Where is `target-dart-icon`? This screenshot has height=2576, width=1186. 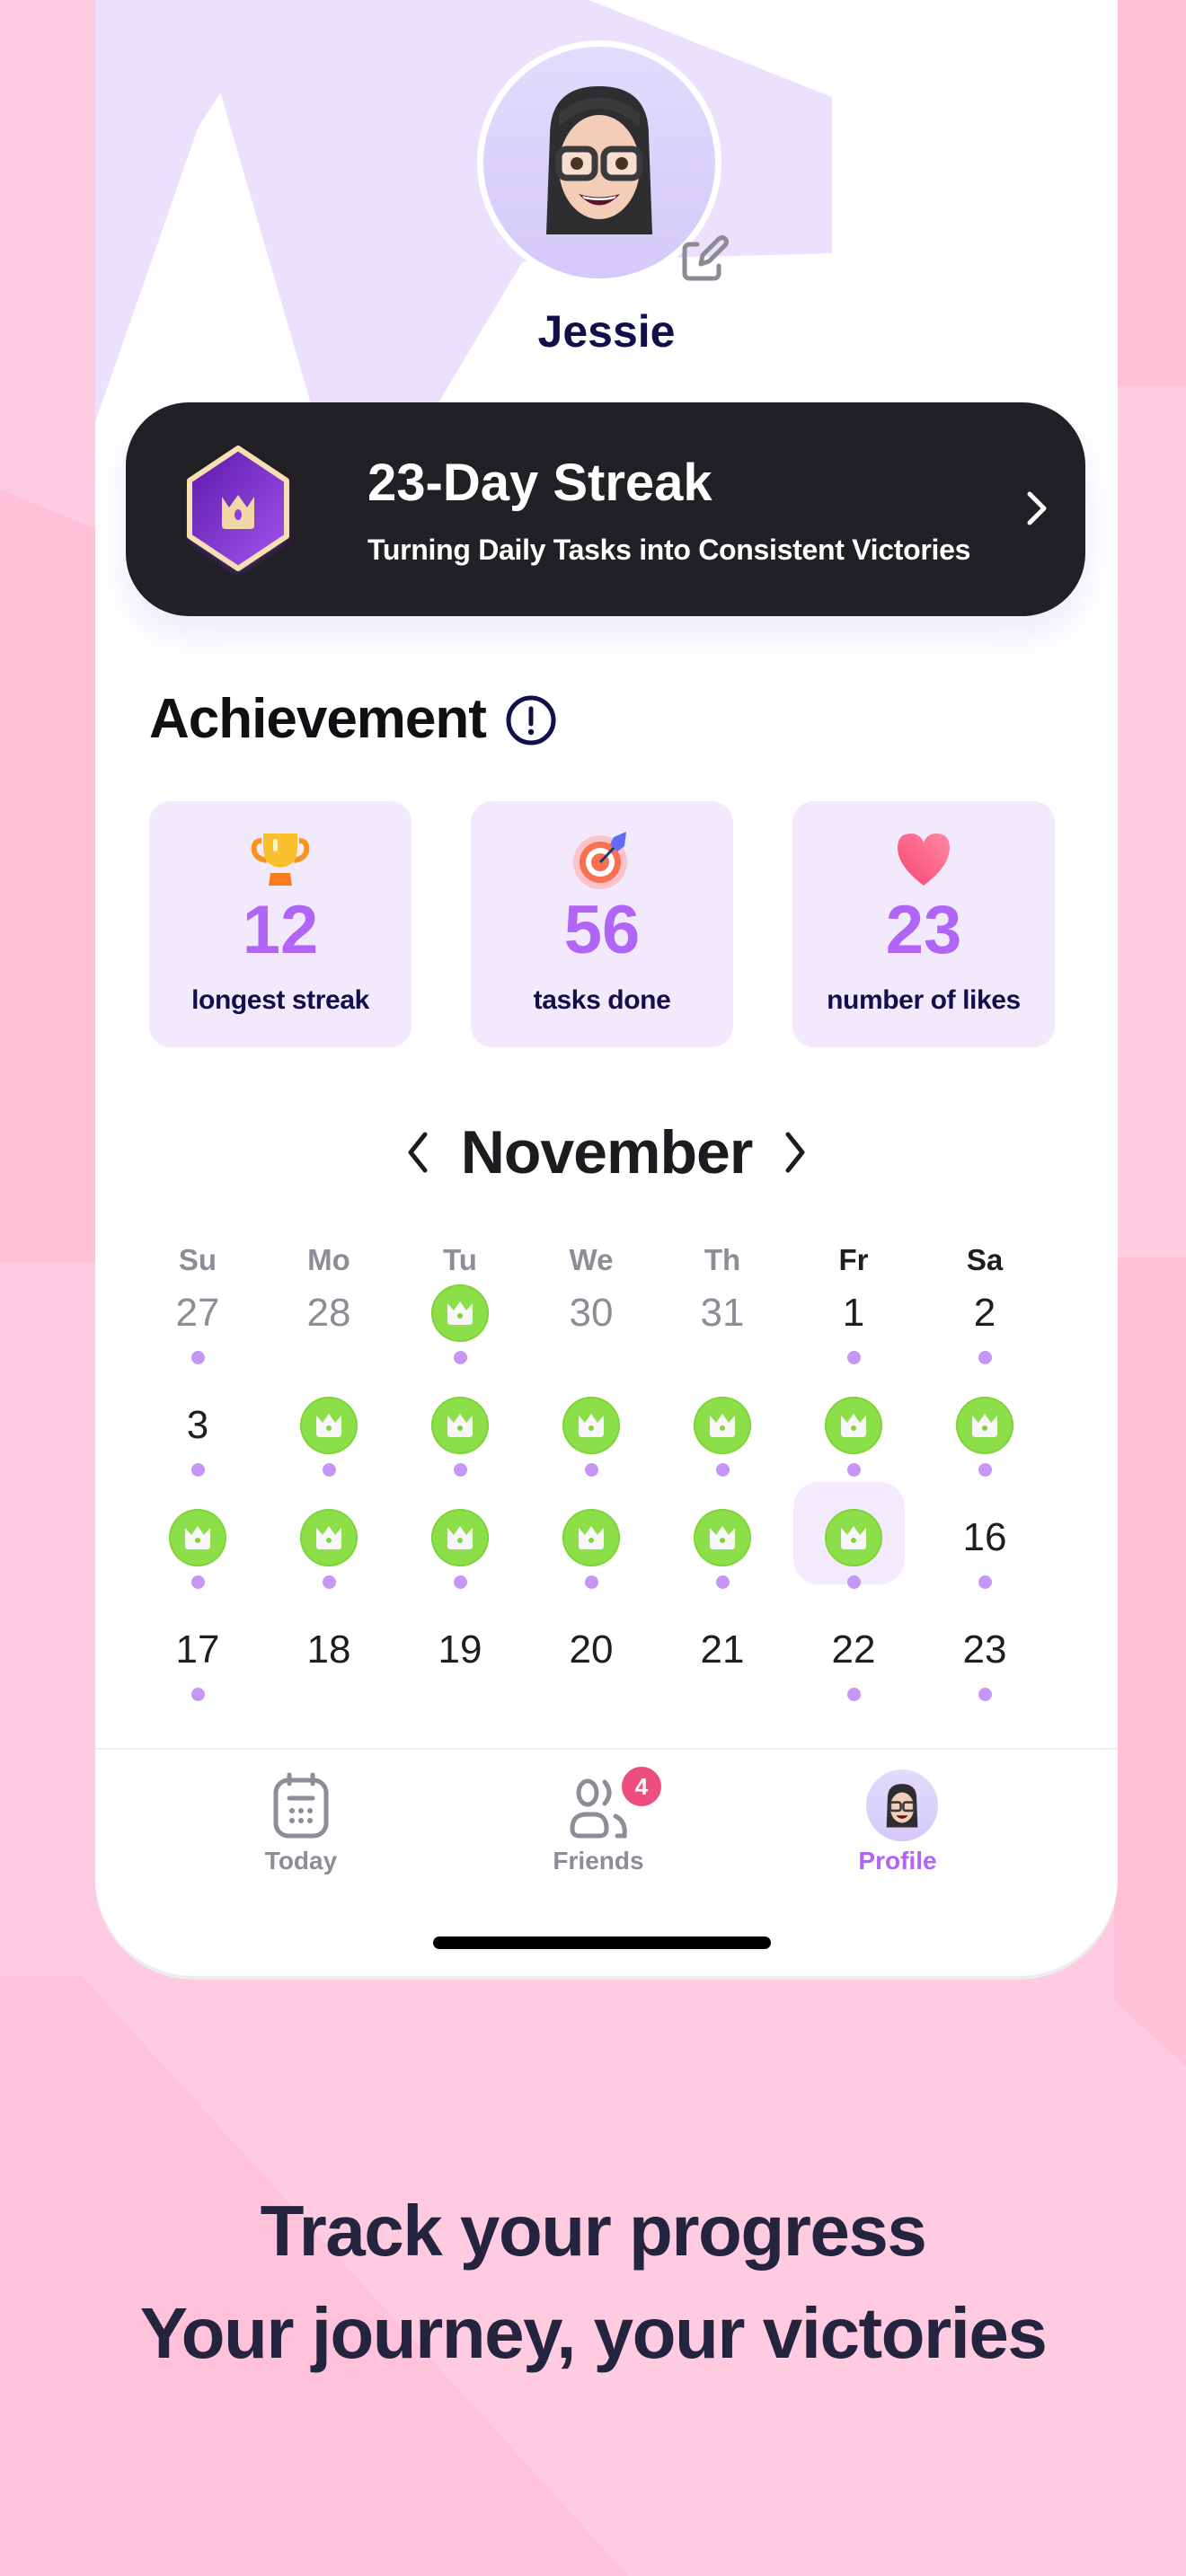 target-dart-icon is located at coordinates (600, 860).